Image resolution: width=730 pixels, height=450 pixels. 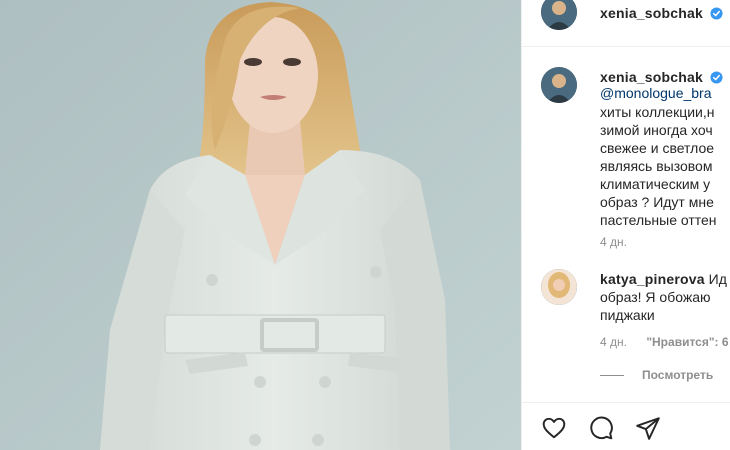 I want to click on caption-line: свежее и светлое, so click(x=657, y=148).